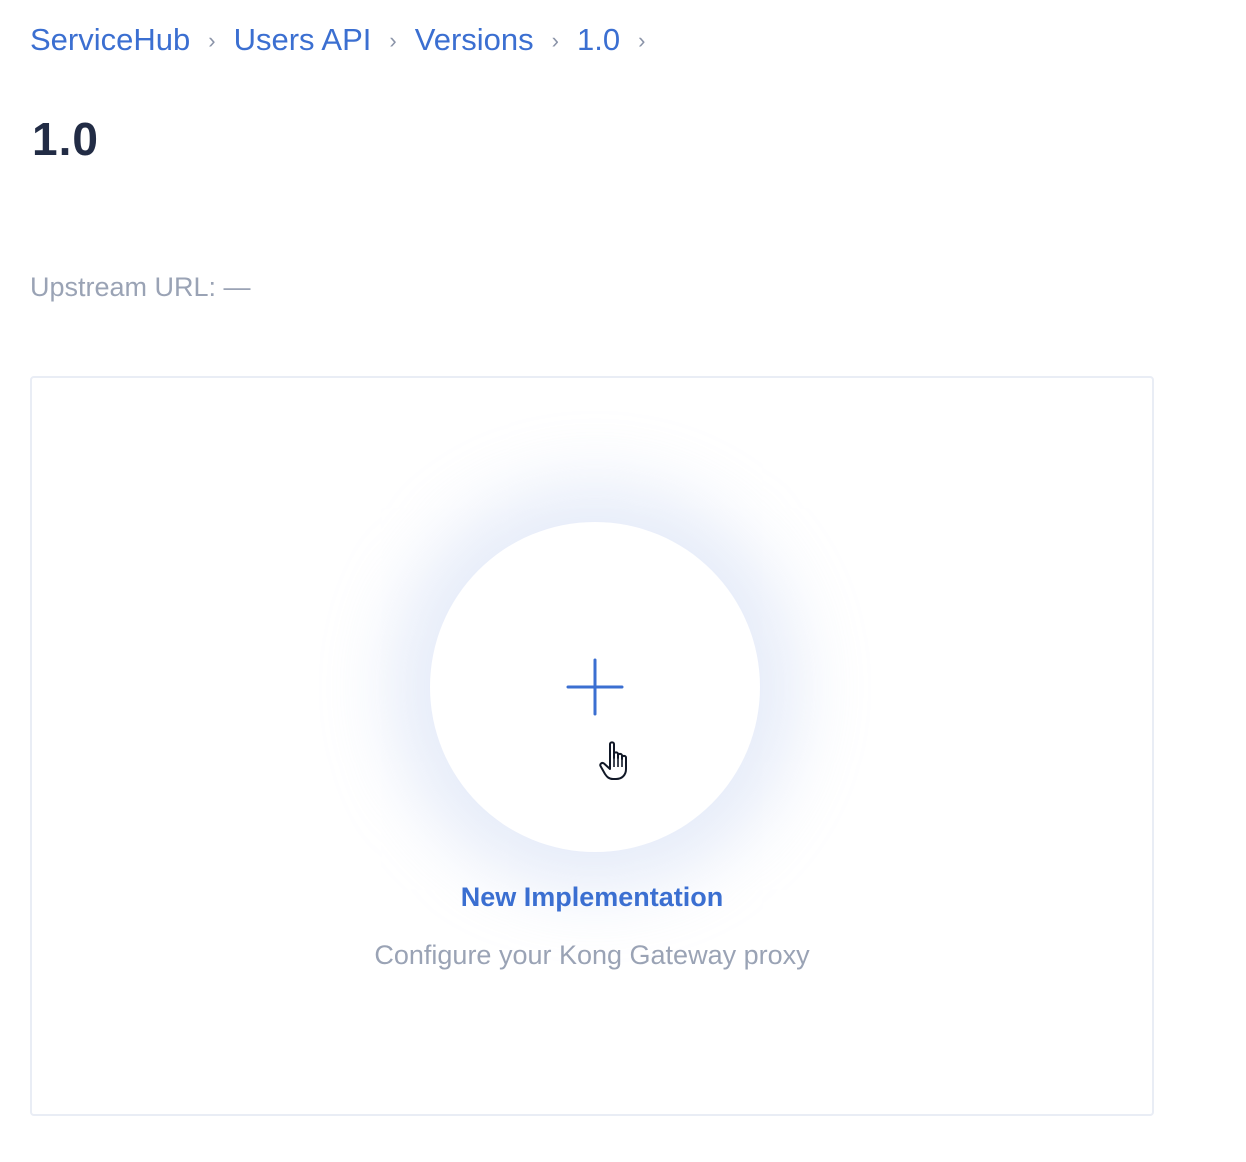 This screenshot has width=1246, height=1162. Describe the element at coordinates (110, 40) in the screenshot. I see `breadcrumb-item-servicehub: ServiceHub` at that location.